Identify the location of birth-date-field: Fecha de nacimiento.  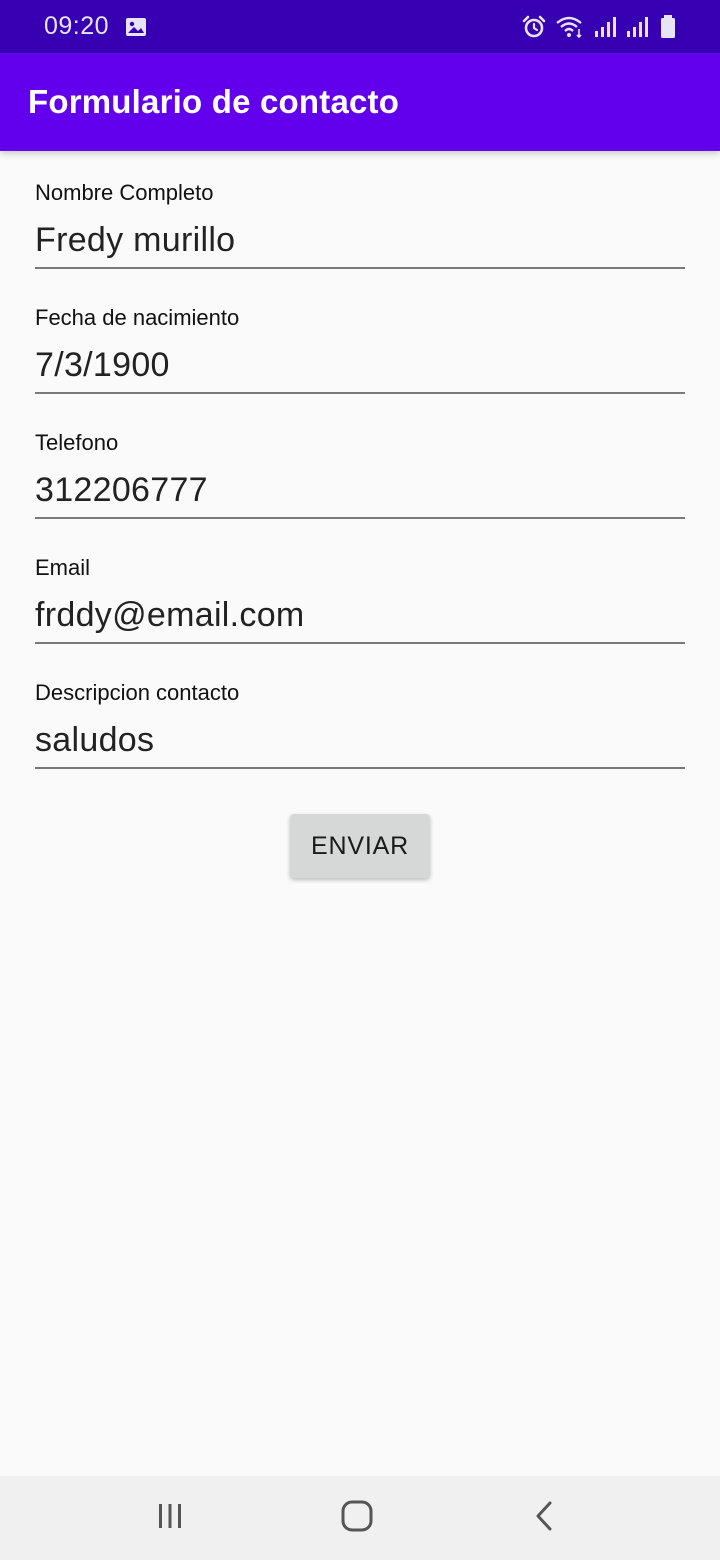
(360, 338).